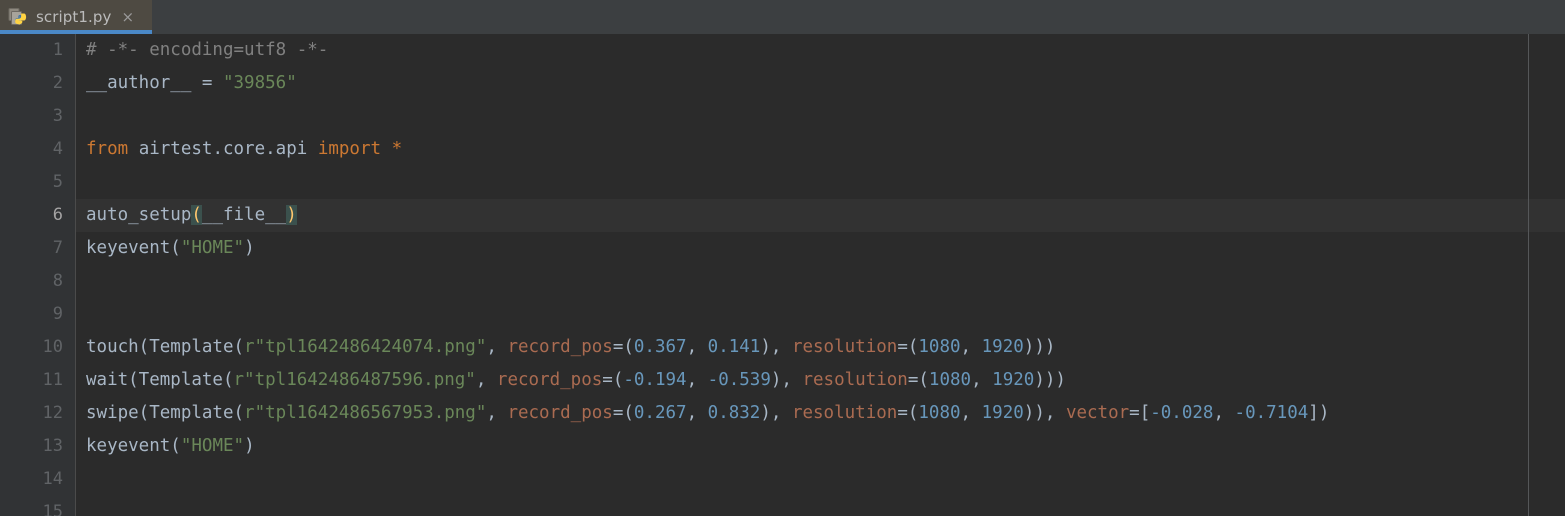 The height and width of the screenshot is (516, 1565). I want to click on code-token: keyevent, so click(128, 248).